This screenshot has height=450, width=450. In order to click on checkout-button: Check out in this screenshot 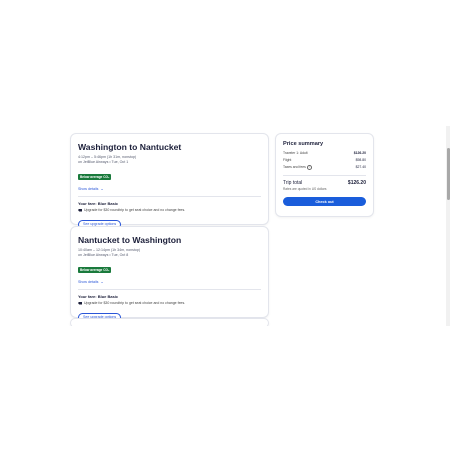, I will do `click(324, 202)`.